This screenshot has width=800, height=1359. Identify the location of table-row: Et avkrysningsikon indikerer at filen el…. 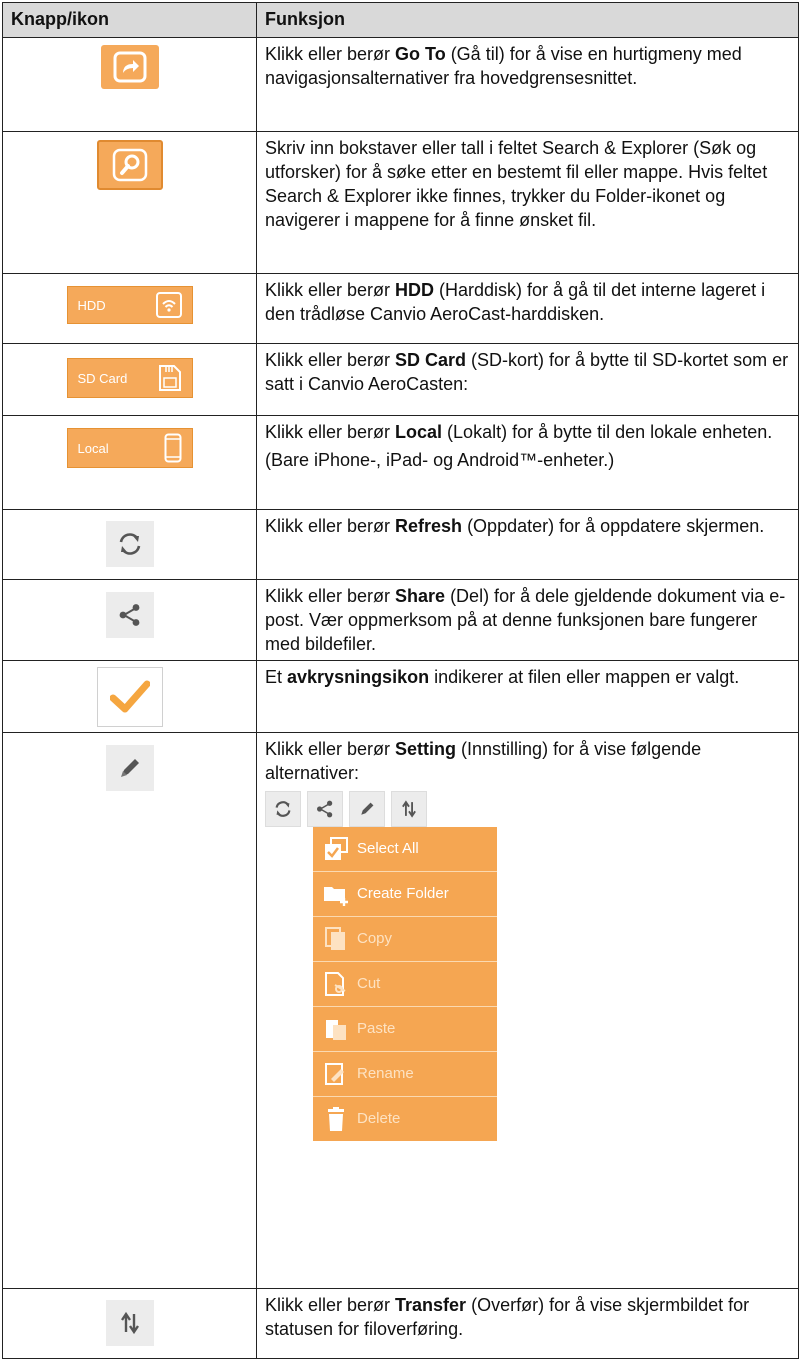
(400, 696).